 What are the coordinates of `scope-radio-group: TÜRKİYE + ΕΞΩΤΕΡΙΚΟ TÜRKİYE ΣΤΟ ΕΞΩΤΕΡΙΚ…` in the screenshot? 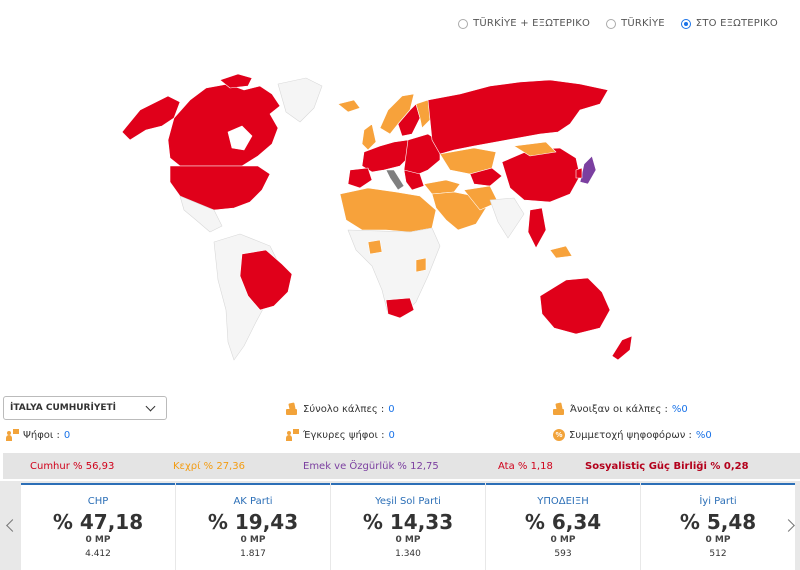 It's located at (618, 23).